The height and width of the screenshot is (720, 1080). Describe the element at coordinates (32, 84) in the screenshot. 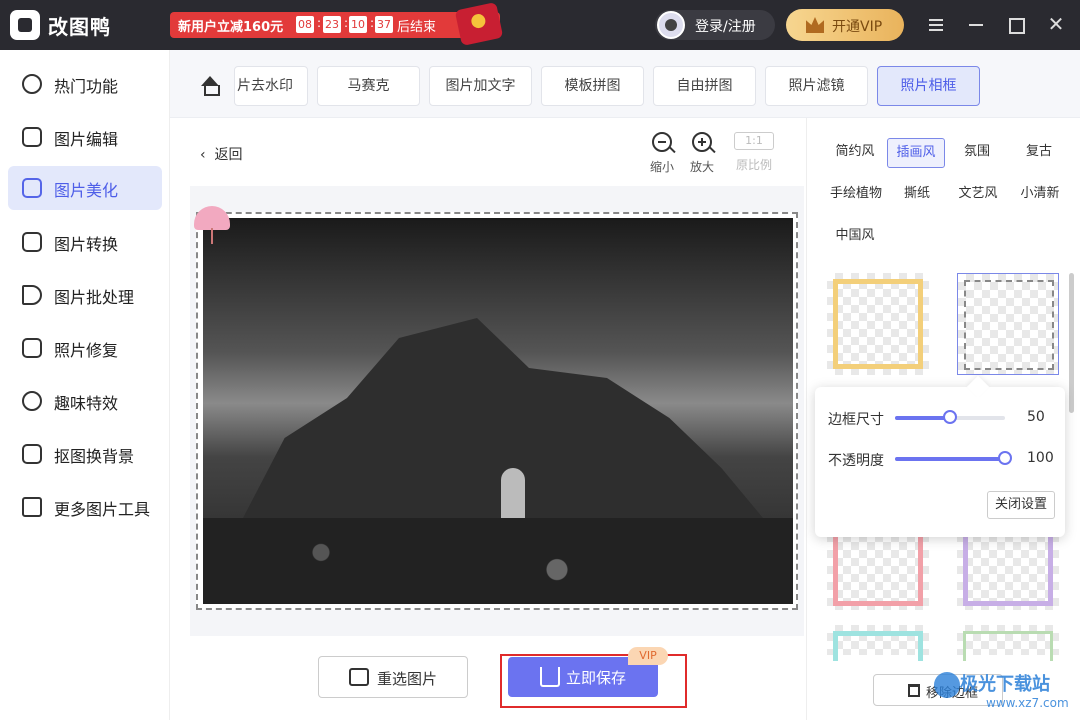

I see `fire-icon` at that location.